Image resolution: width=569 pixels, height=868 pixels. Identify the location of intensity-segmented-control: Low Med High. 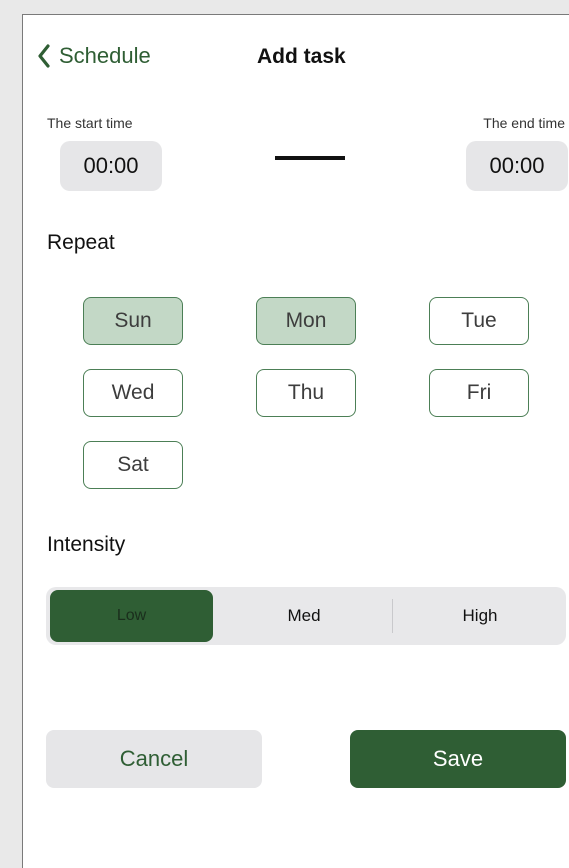
(306, 616).